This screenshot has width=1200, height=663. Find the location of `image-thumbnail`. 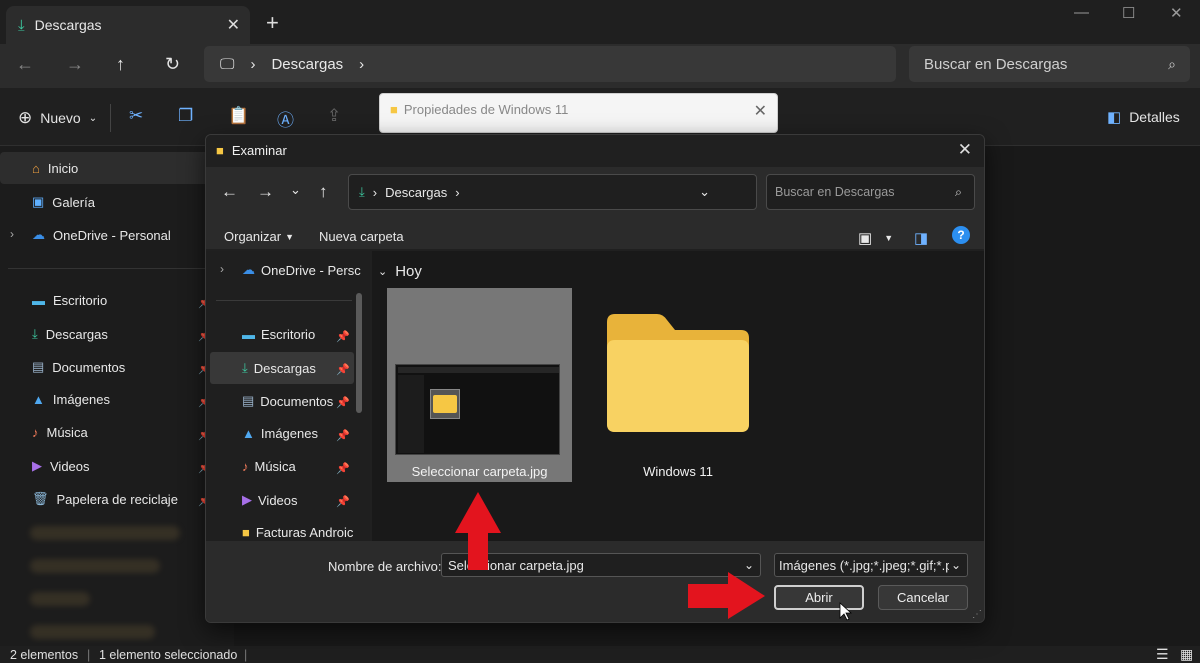

image-thumbnail is located at coordinates (477, 409).